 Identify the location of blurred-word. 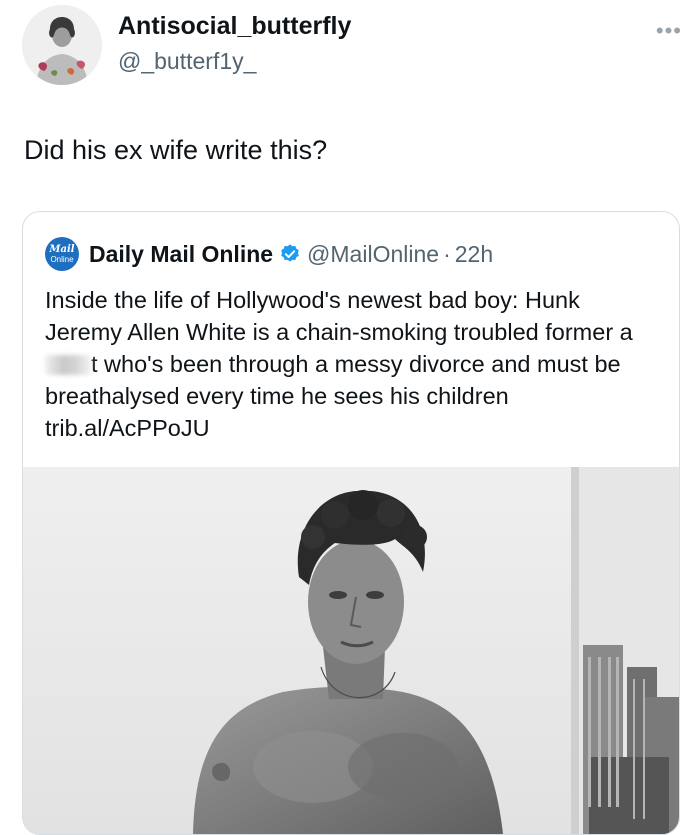
(68, 365).